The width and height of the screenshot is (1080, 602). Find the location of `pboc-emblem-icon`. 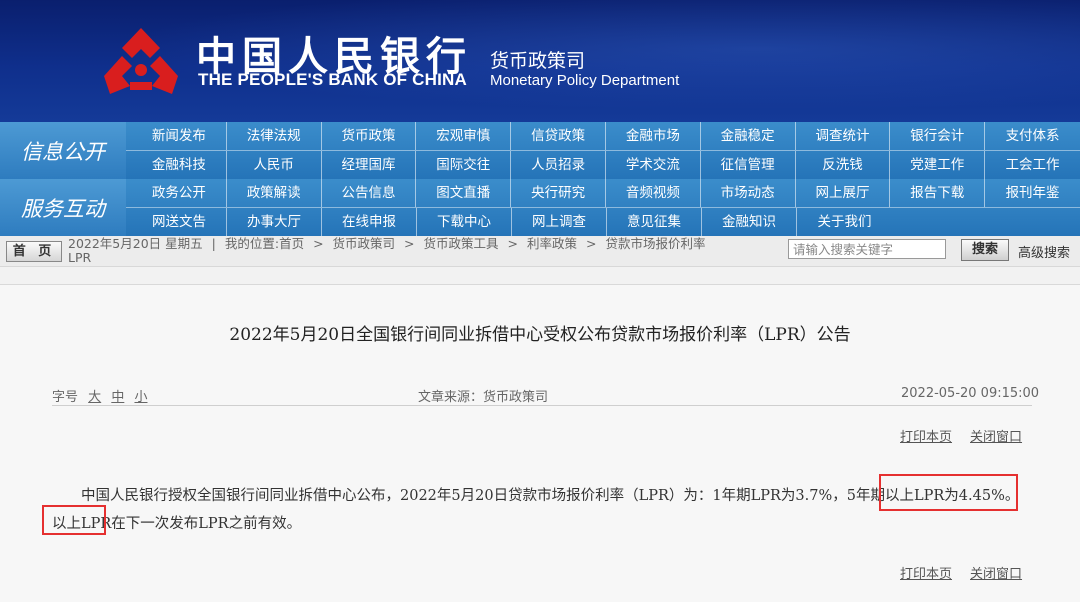

pboc-emblem-icon is located at coordinates (141, 61).